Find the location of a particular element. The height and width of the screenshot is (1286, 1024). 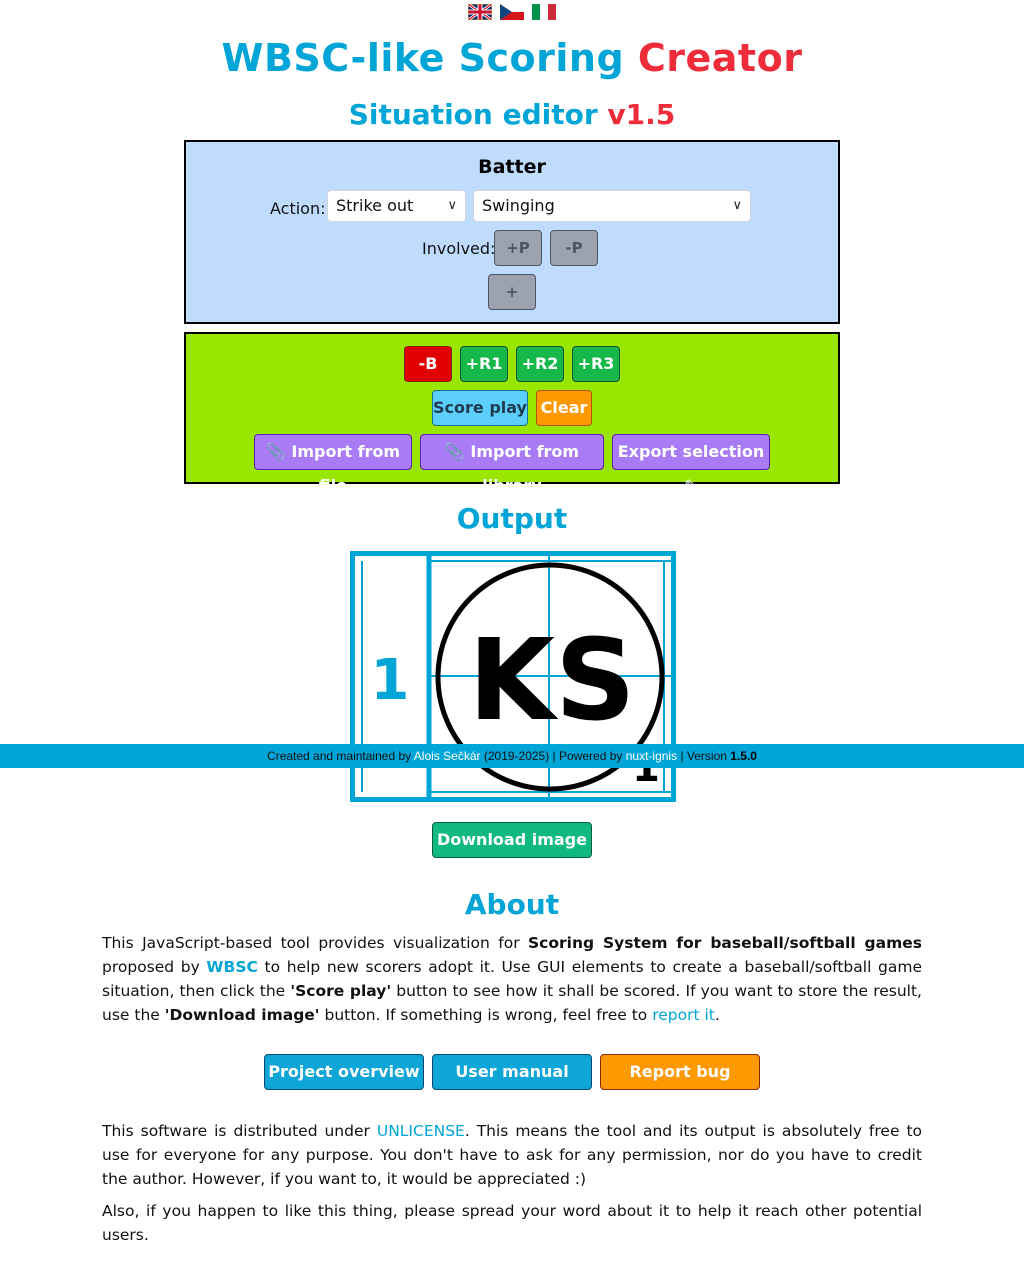

add-r3-button: +R3 is located at coordinates (596, 364).